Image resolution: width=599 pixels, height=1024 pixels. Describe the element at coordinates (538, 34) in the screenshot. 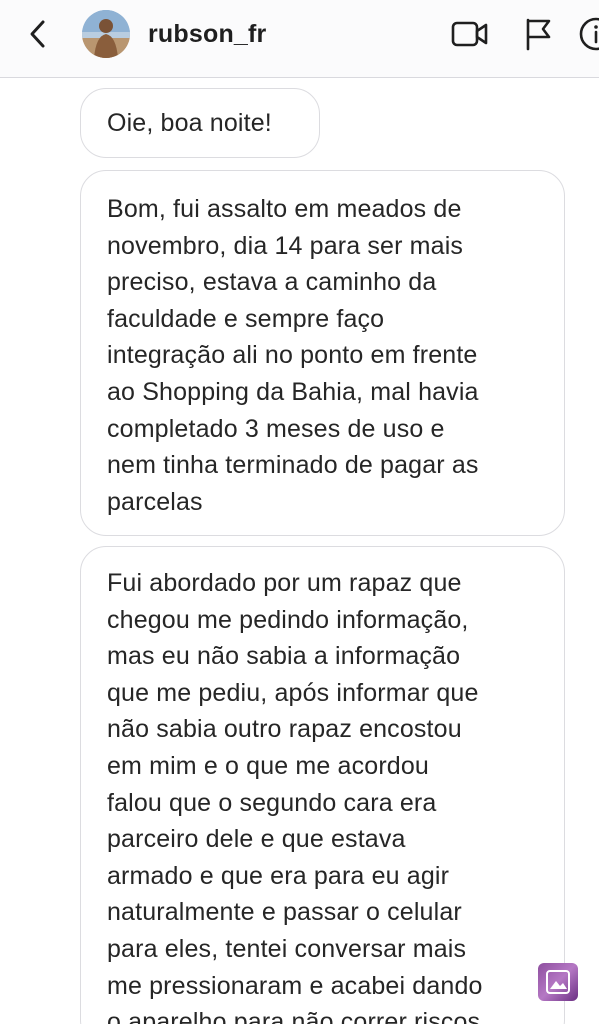

I see `flag-icon` at that location.